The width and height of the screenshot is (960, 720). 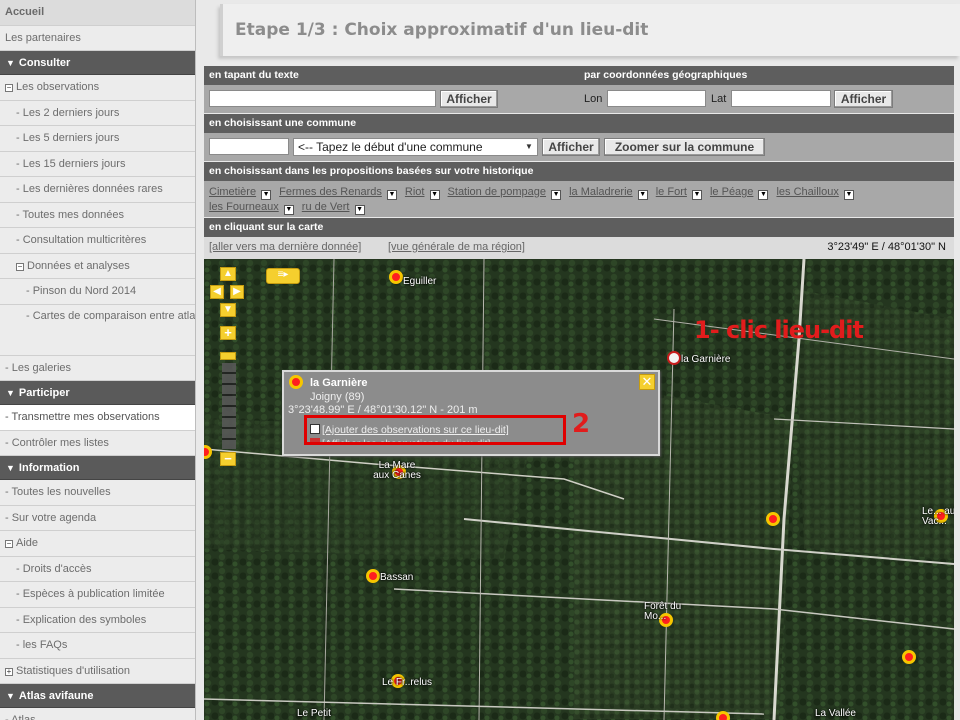 I want to click on pan-right-icon: ▶, so click(x=237, y=292).